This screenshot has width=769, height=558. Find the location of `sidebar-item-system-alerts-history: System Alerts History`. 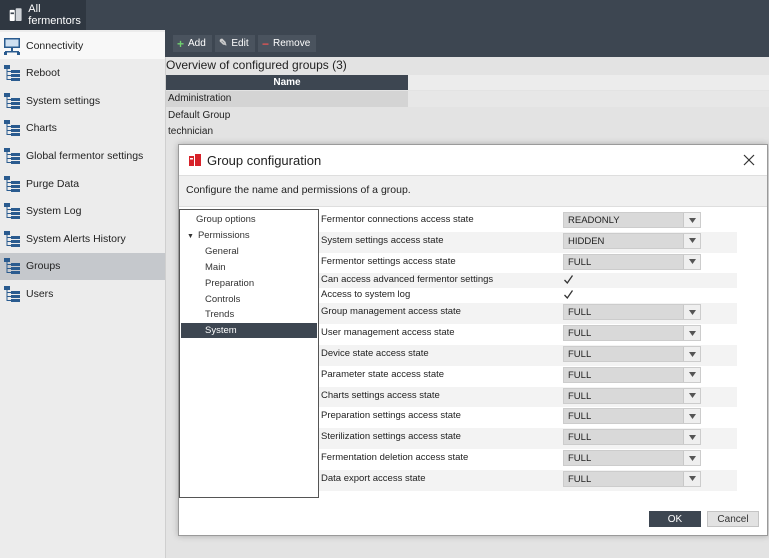

sidebar-item-system-alerts-history: System Alerts History is located at coordinates (82, 238).